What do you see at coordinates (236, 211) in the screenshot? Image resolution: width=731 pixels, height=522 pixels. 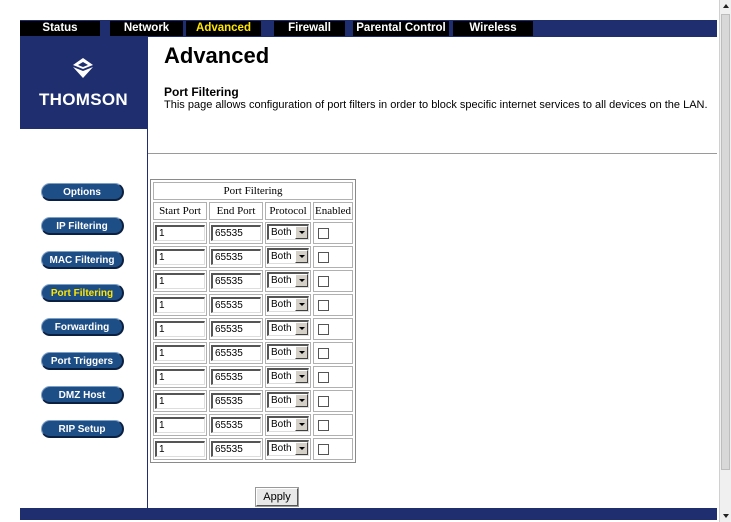 I see `column-header-end-port: End Port` at bounding box center [236, 211].